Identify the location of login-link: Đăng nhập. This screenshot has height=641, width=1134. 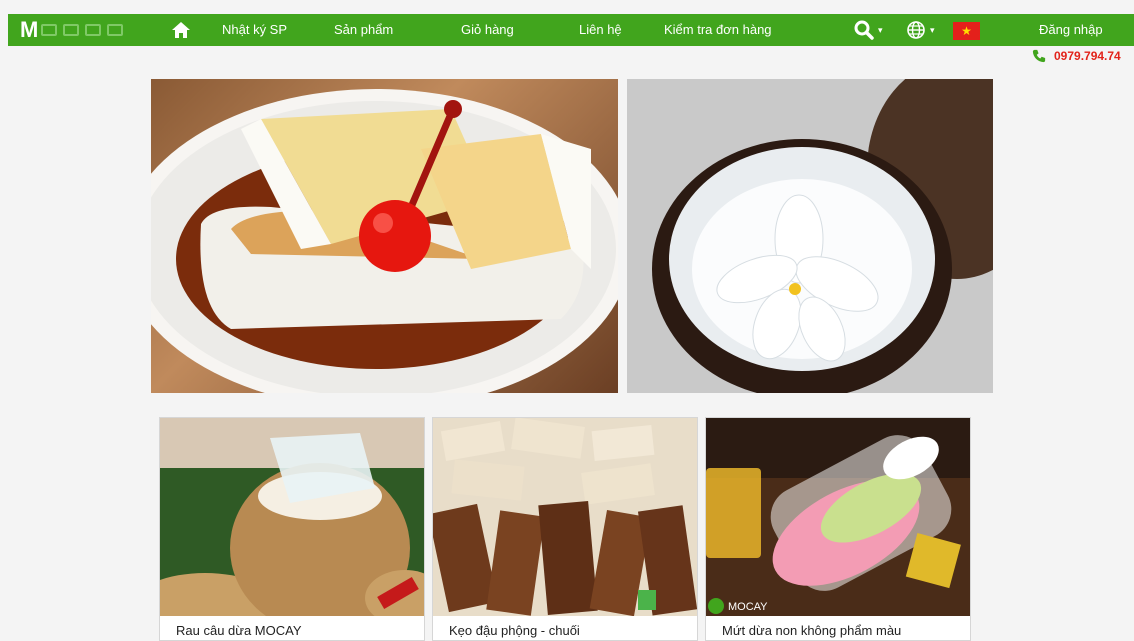
(1071, 30).